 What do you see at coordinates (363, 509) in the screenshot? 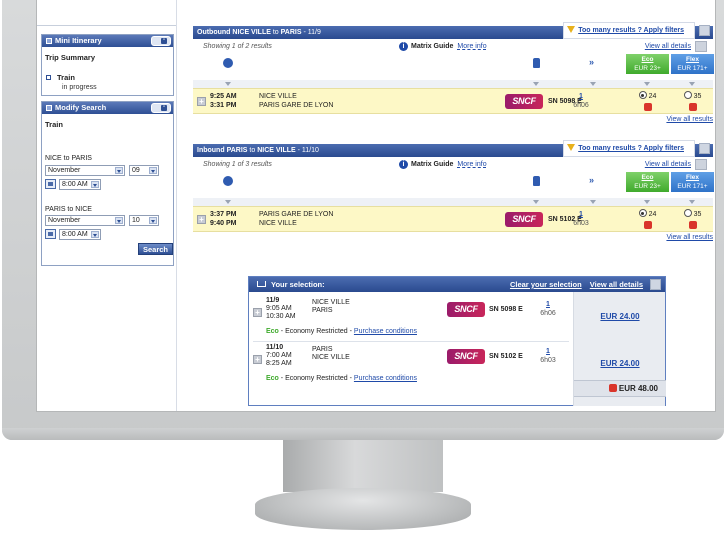
I see `monitor-stand-base` at bounding box center [363, 509].